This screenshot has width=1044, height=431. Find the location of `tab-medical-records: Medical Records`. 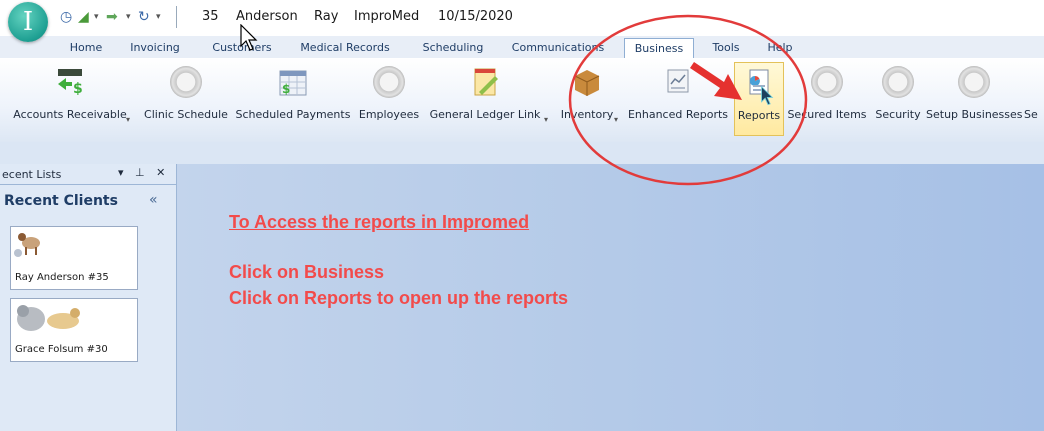

tab-medical-records: Medical Records is located at coordinates (345, 48).